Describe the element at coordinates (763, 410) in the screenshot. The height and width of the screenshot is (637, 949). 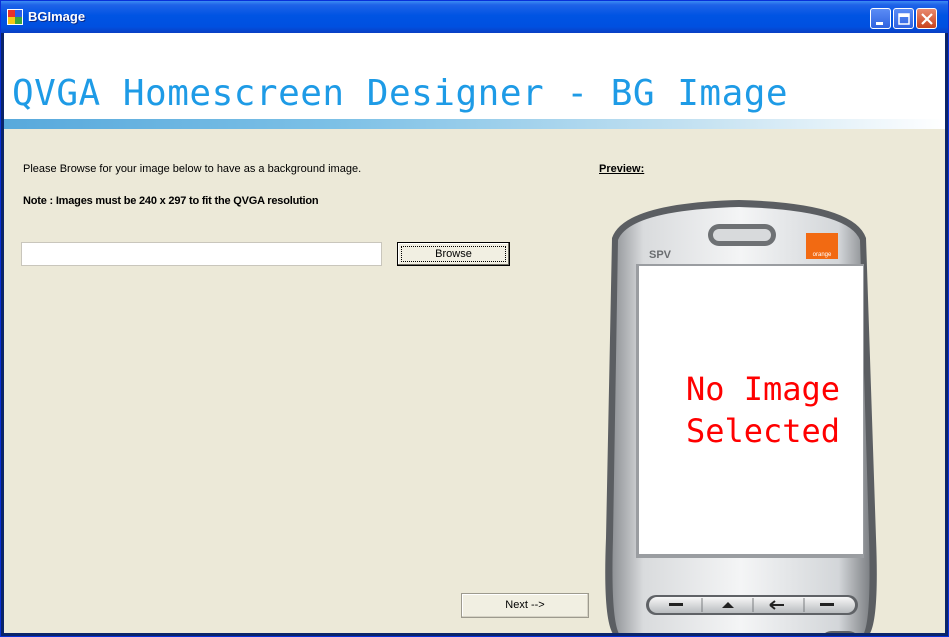
I see `no-image-text: No Image Selected` at that location.